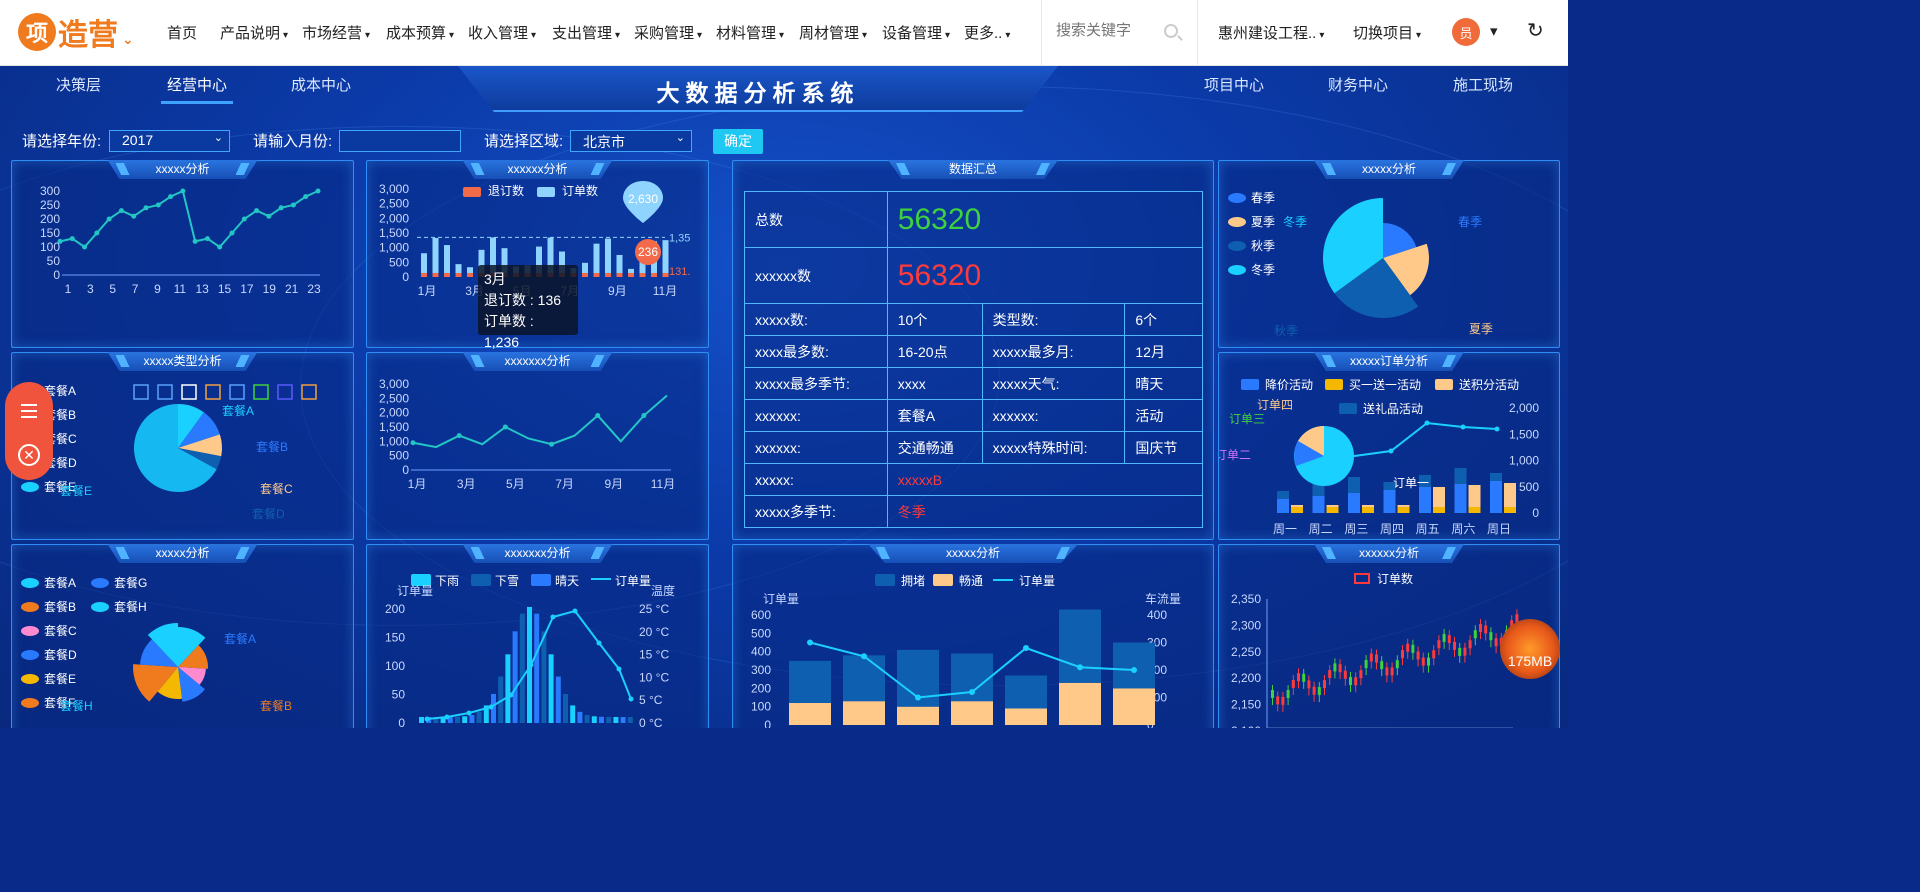 Image resolution: width=1920 pixels, height=892 pixels. What do you see at coordinates (604, 142) in the screenshot?
I see `region-value: 北京市` at bounding box center [604, 142].